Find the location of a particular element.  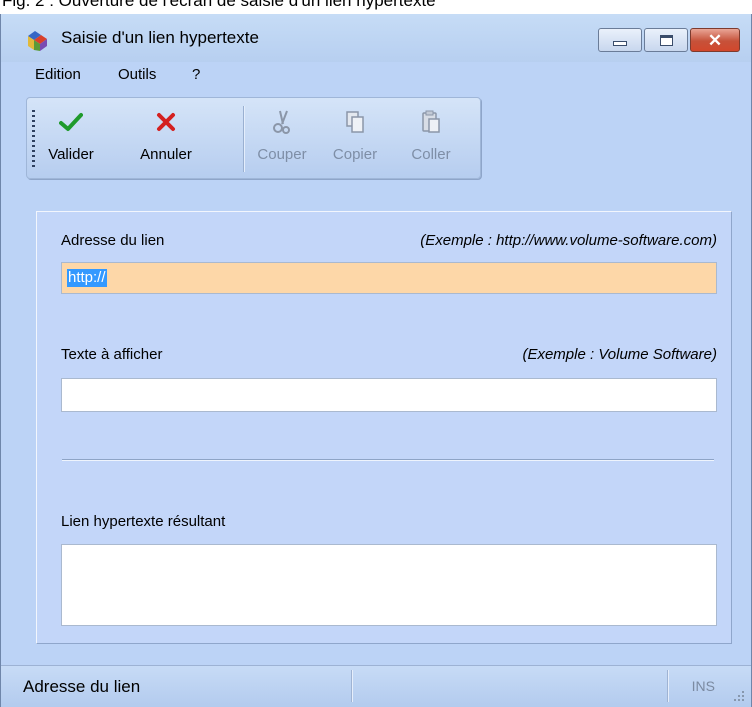

copy-label: Copier is located at coordinates (355, 154).